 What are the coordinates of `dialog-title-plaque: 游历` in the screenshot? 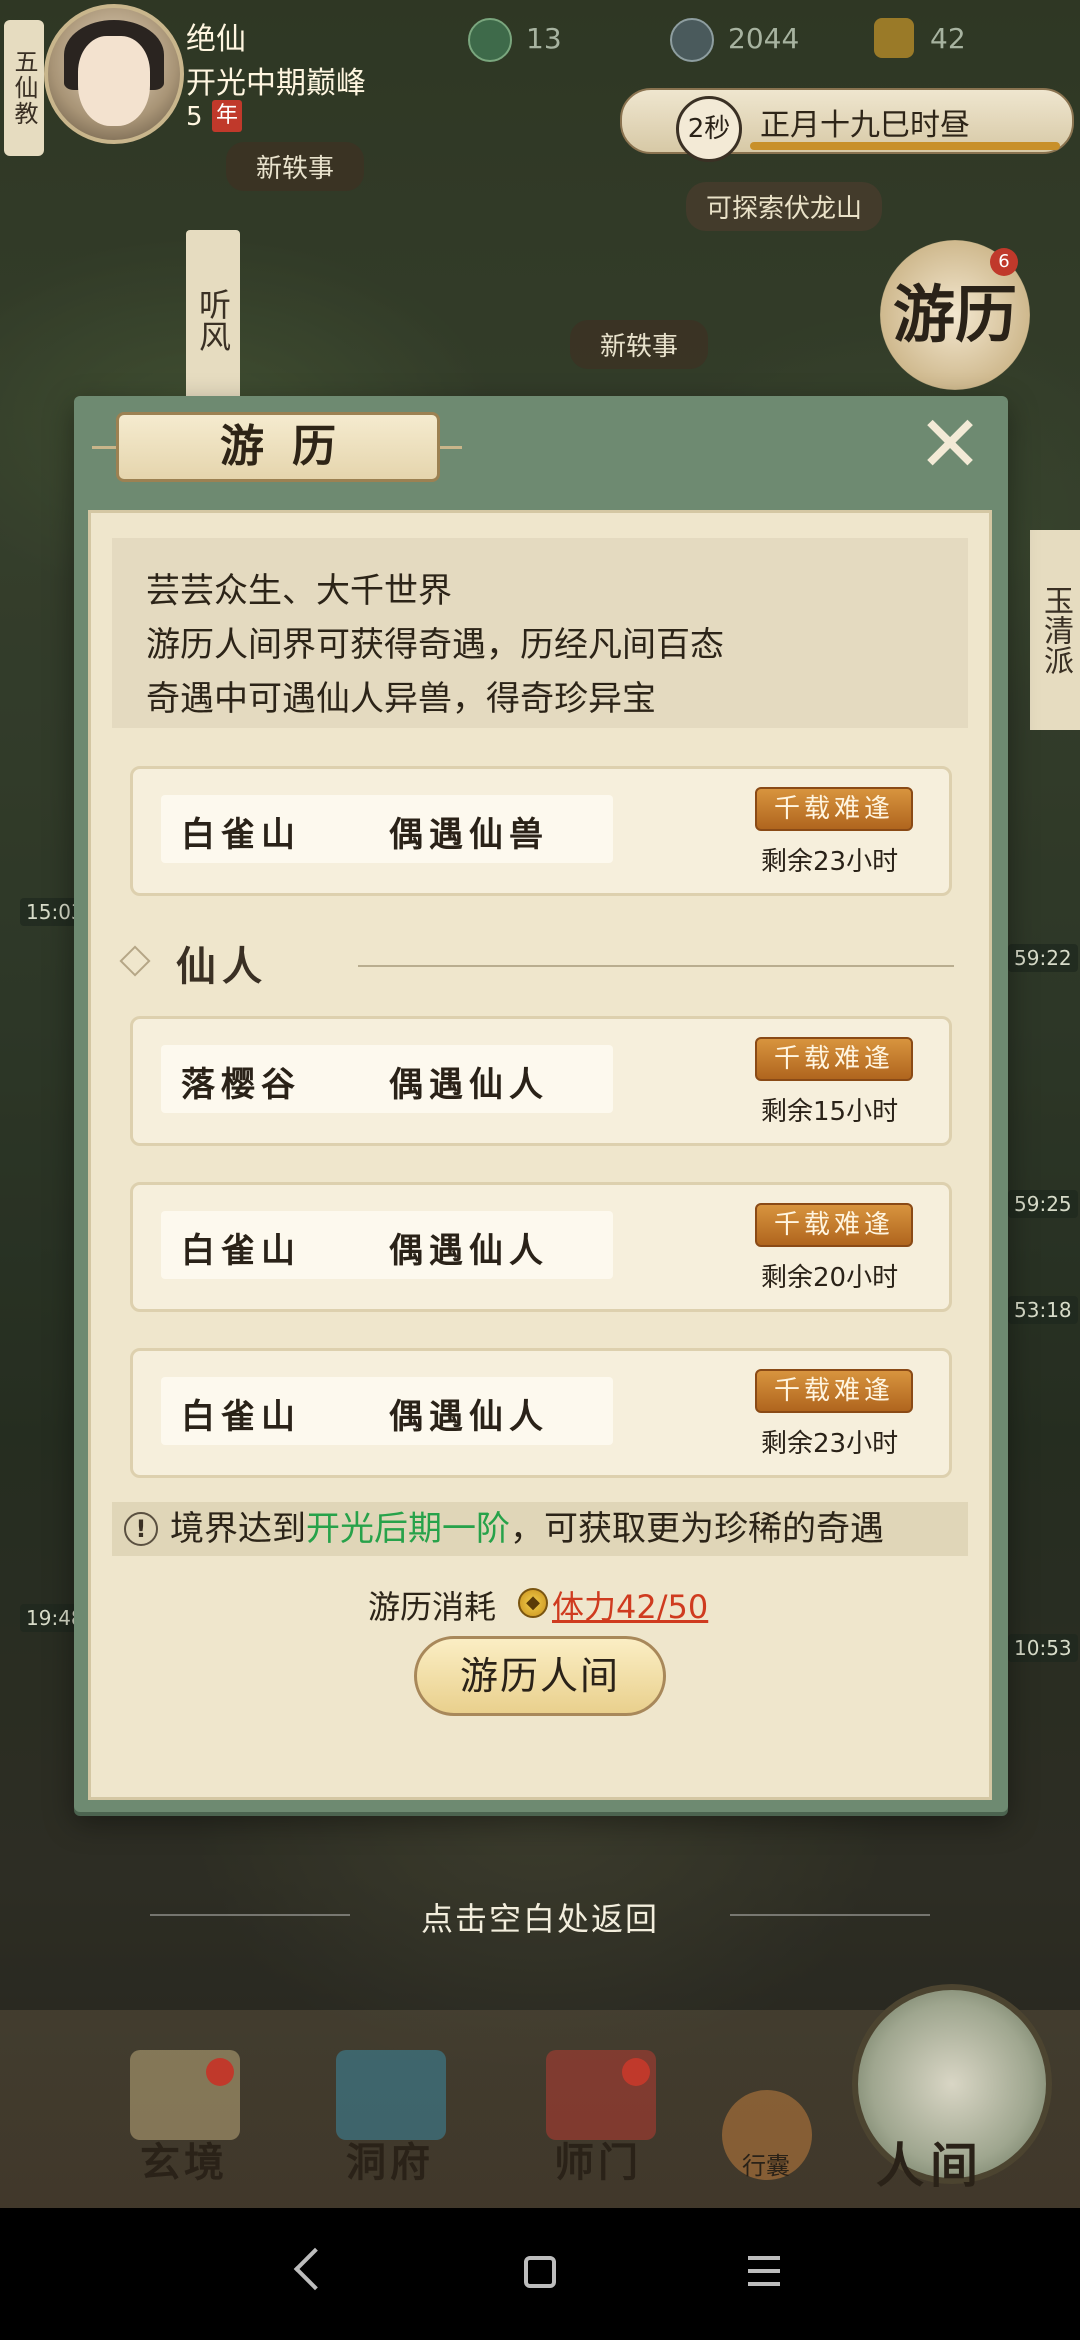 It's located at (278, 447).